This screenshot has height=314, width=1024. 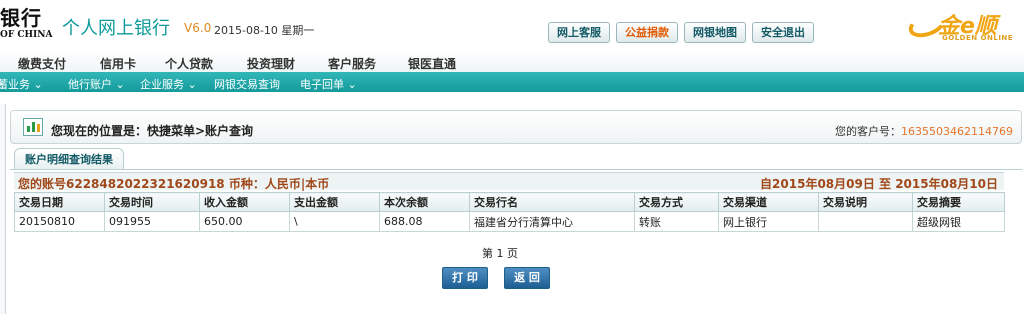 I want to click on header-actions: 网上客服 公益捐款 网银地图 安全退出, so click(x=681, y=32).